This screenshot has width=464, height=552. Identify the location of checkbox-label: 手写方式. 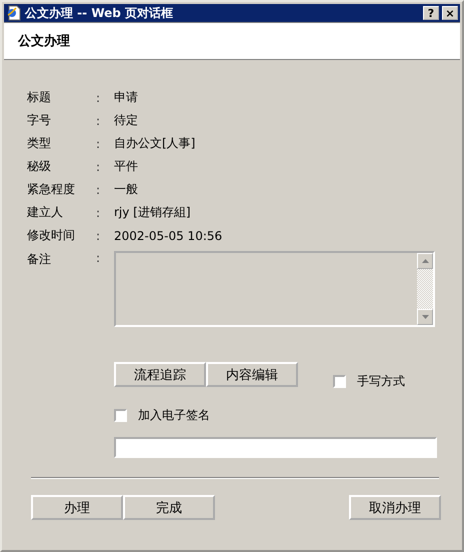
(381, 381).